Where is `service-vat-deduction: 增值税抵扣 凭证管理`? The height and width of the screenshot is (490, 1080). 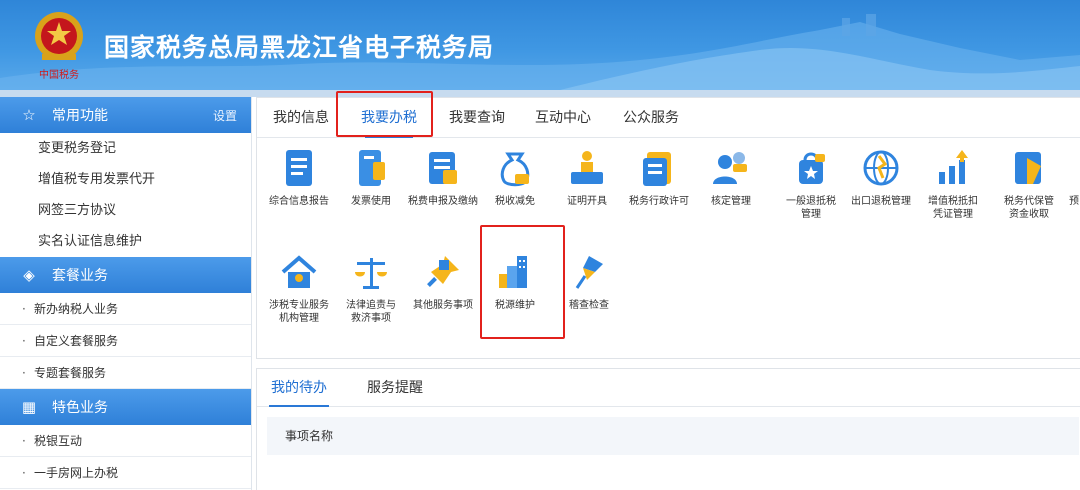
service-vat-deduction: 增值税抵扣 凭证管理 is located at coordinates (953, 183).